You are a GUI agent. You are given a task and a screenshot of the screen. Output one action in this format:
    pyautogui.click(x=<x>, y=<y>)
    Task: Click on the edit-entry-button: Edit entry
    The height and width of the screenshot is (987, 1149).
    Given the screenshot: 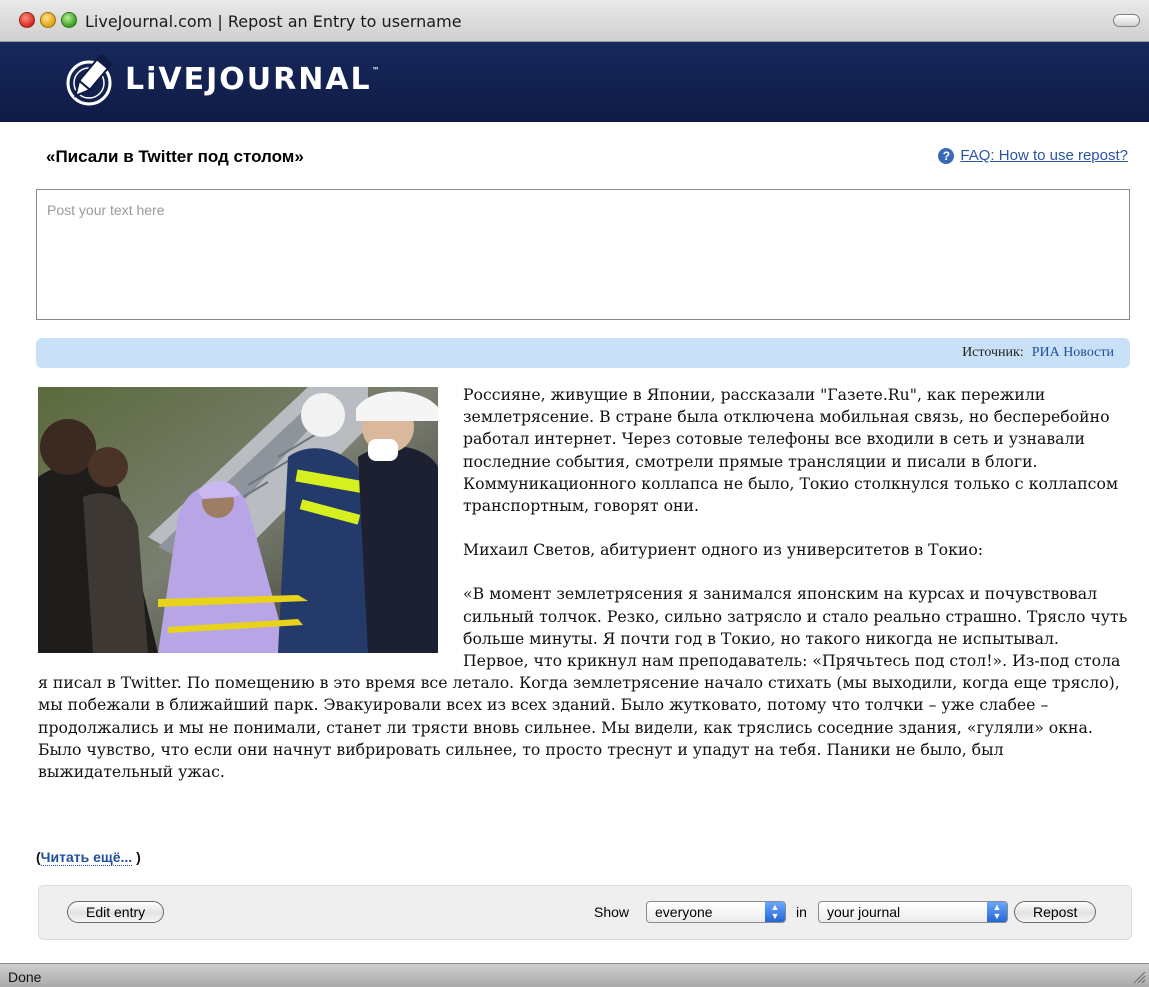 What is the action you would take?
    pyautogui.click(x=116, y=912)
    